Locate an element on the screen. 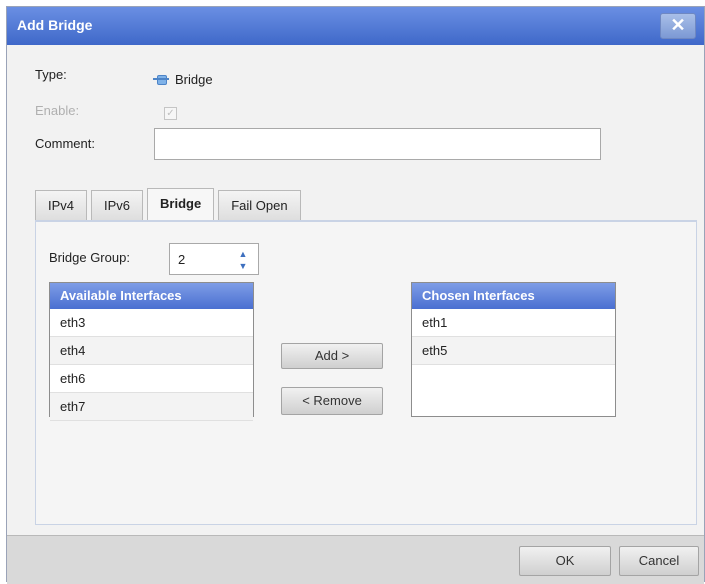  tab-ipv4: IPv4 is located at coordinates (61, 205).